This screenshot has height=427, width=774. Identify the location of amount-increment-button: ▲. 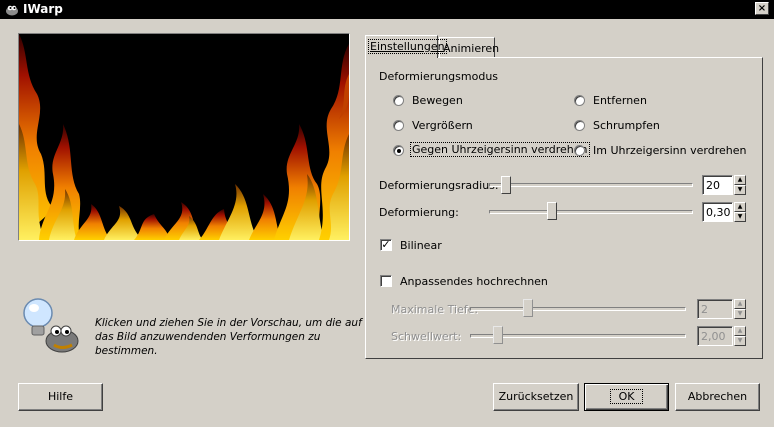
(740, 207).